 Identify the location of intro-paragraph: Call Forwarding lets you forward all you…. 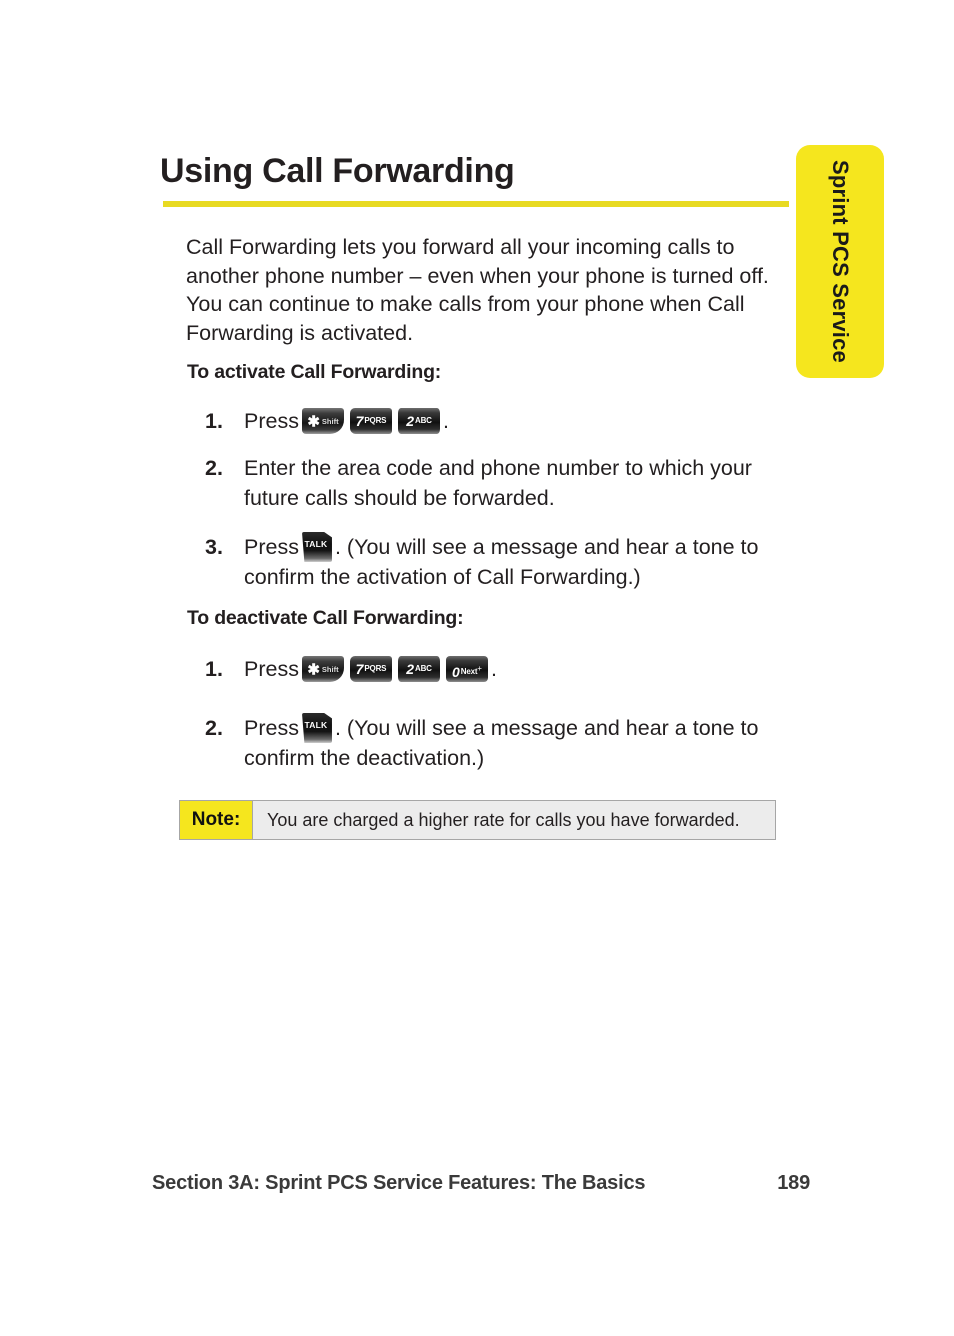
(477, 290).